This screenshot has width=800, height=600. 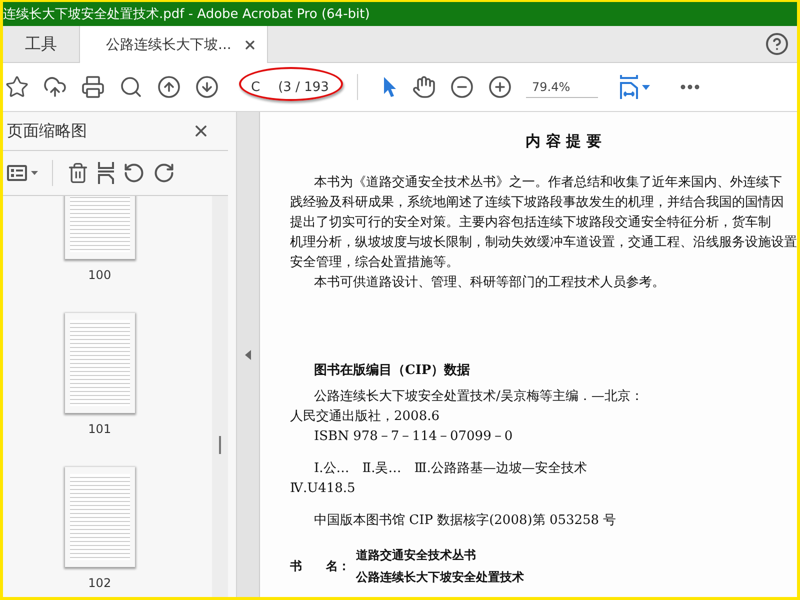 I want to click on star-icon, so click(x=17, y=87).